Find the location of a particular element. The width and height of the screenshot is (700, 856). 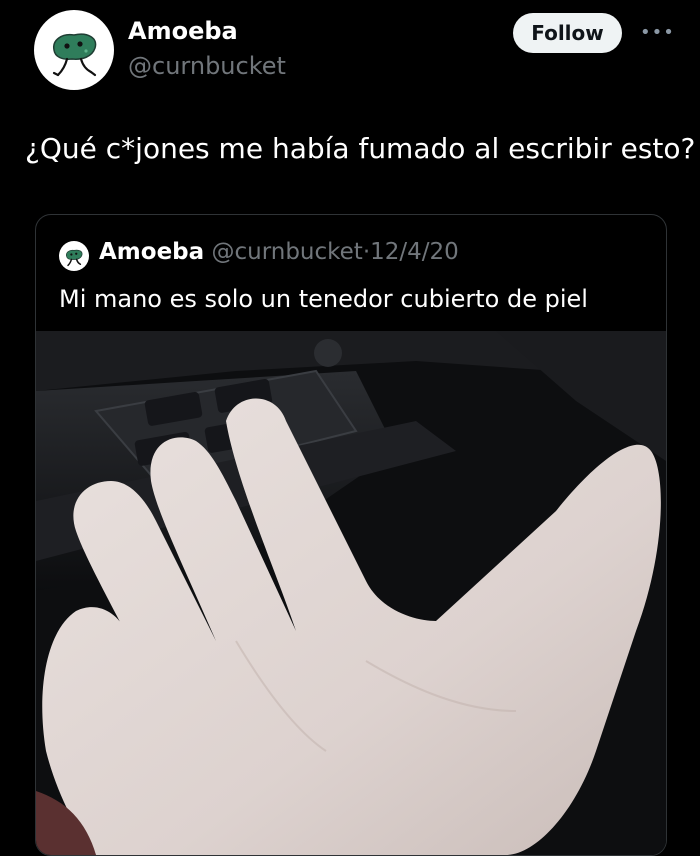

quoted-author-handle: @curnbucket is located at coordinates (287, 252).